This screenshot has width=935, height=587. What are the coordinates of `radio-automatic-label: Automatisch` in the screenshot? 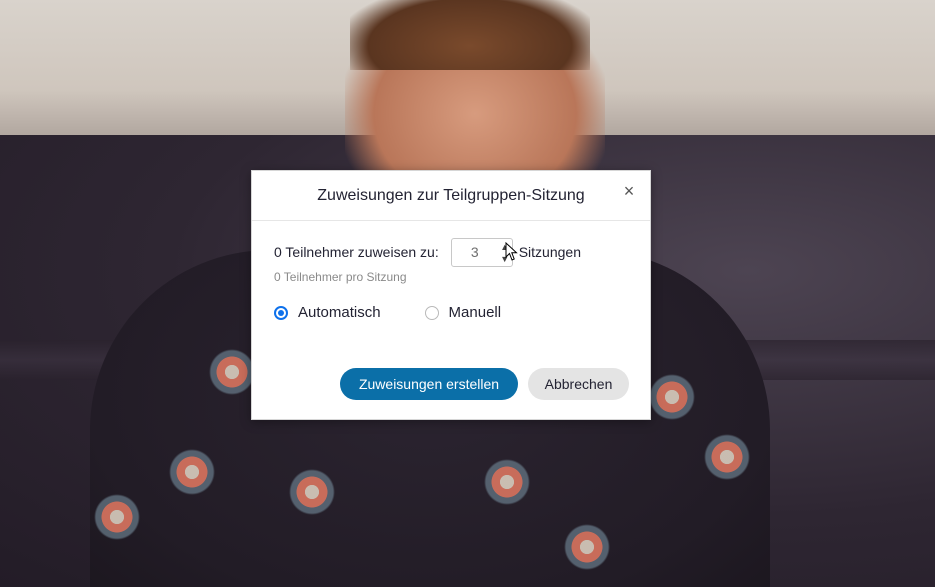 It's located at (339, 312).